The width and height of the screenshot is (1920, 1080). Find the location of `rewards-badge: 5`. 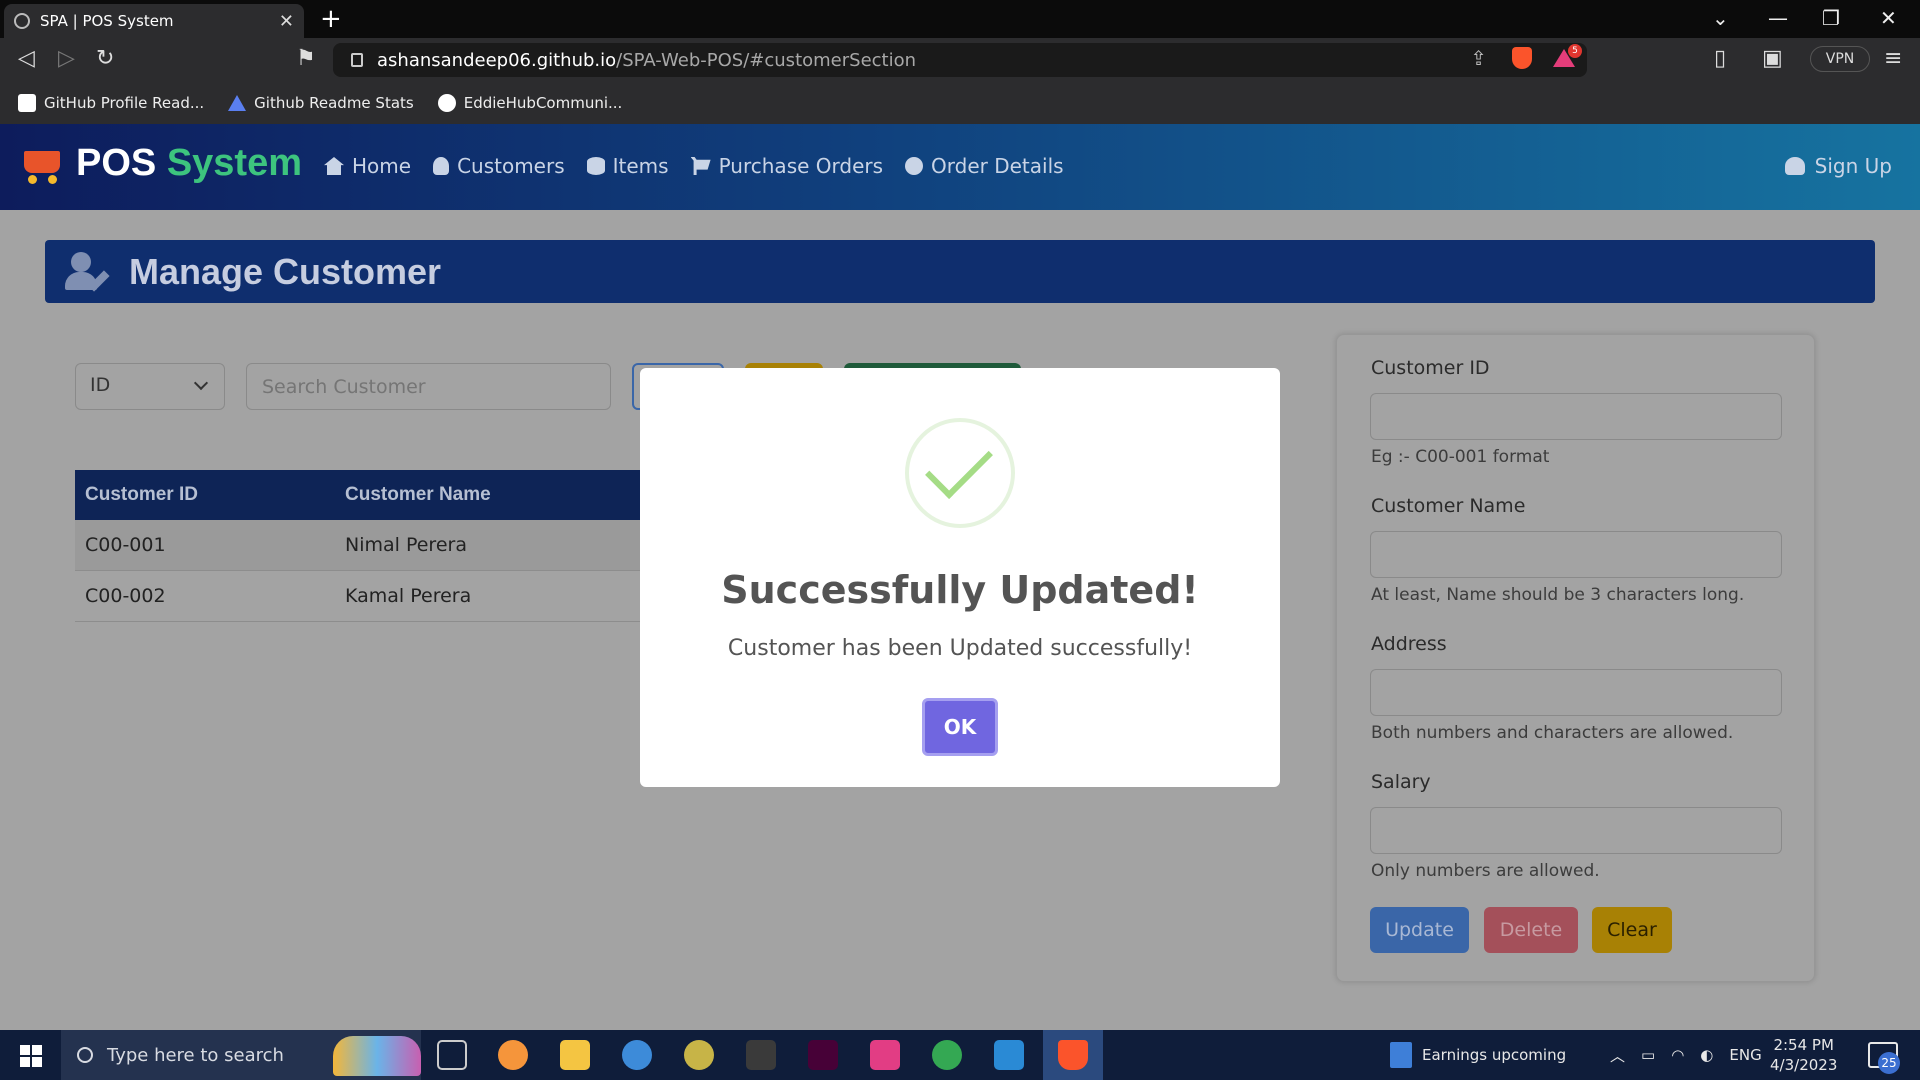

rewards-badge: 5 is located at coordinates (1575, 51).